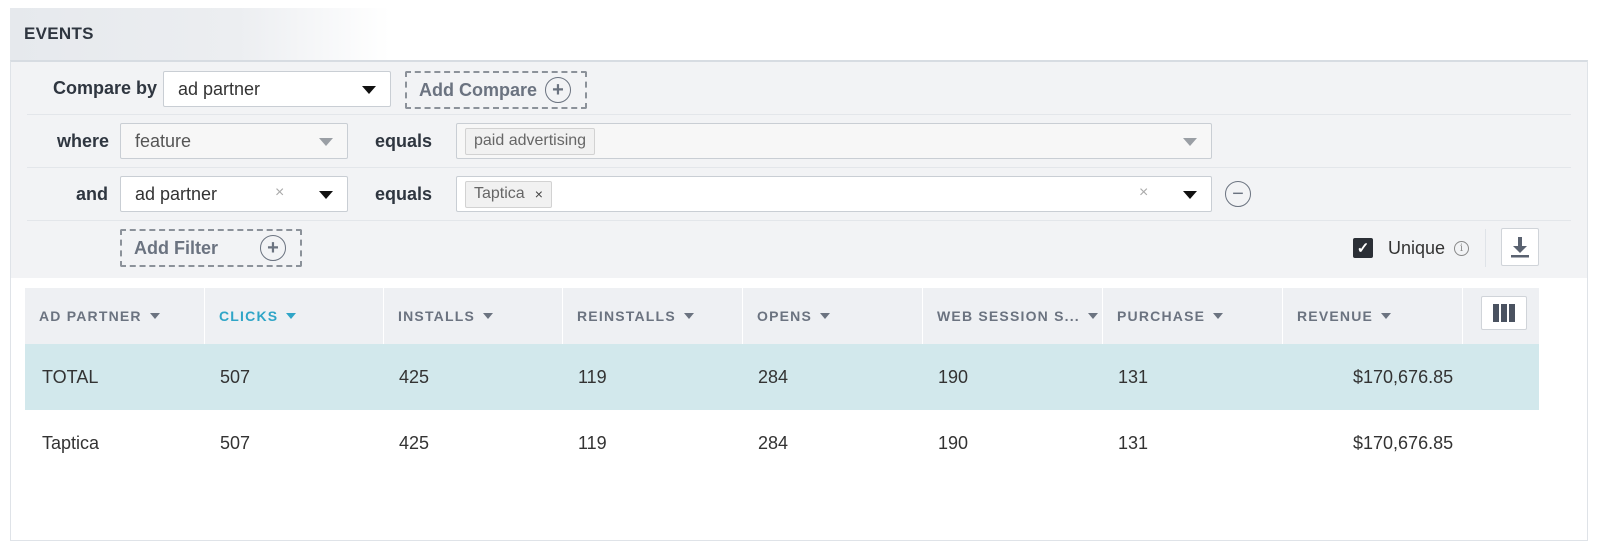  Describe the element at coordinates (83, 141) in the screenshot. I see `filter-connector-label: where` at that location.